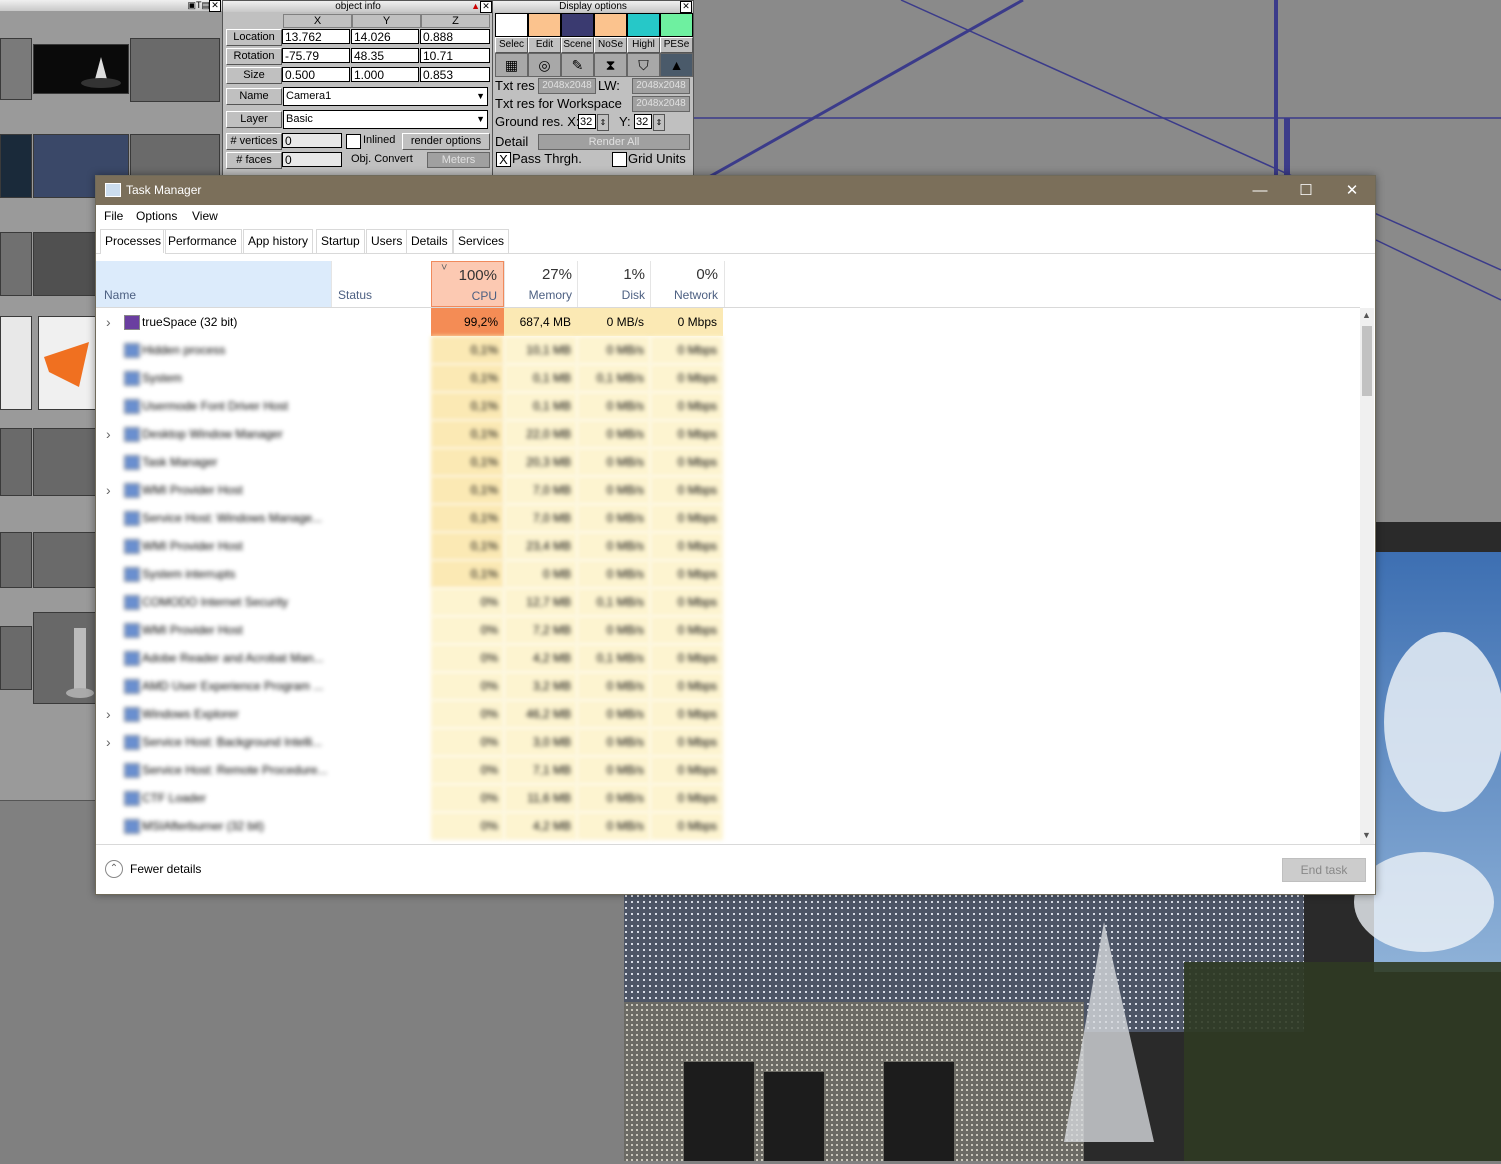 This screenshot has width=1501, height=1164. I want to click on display-mode-tab: Highl, so click(643, 45).